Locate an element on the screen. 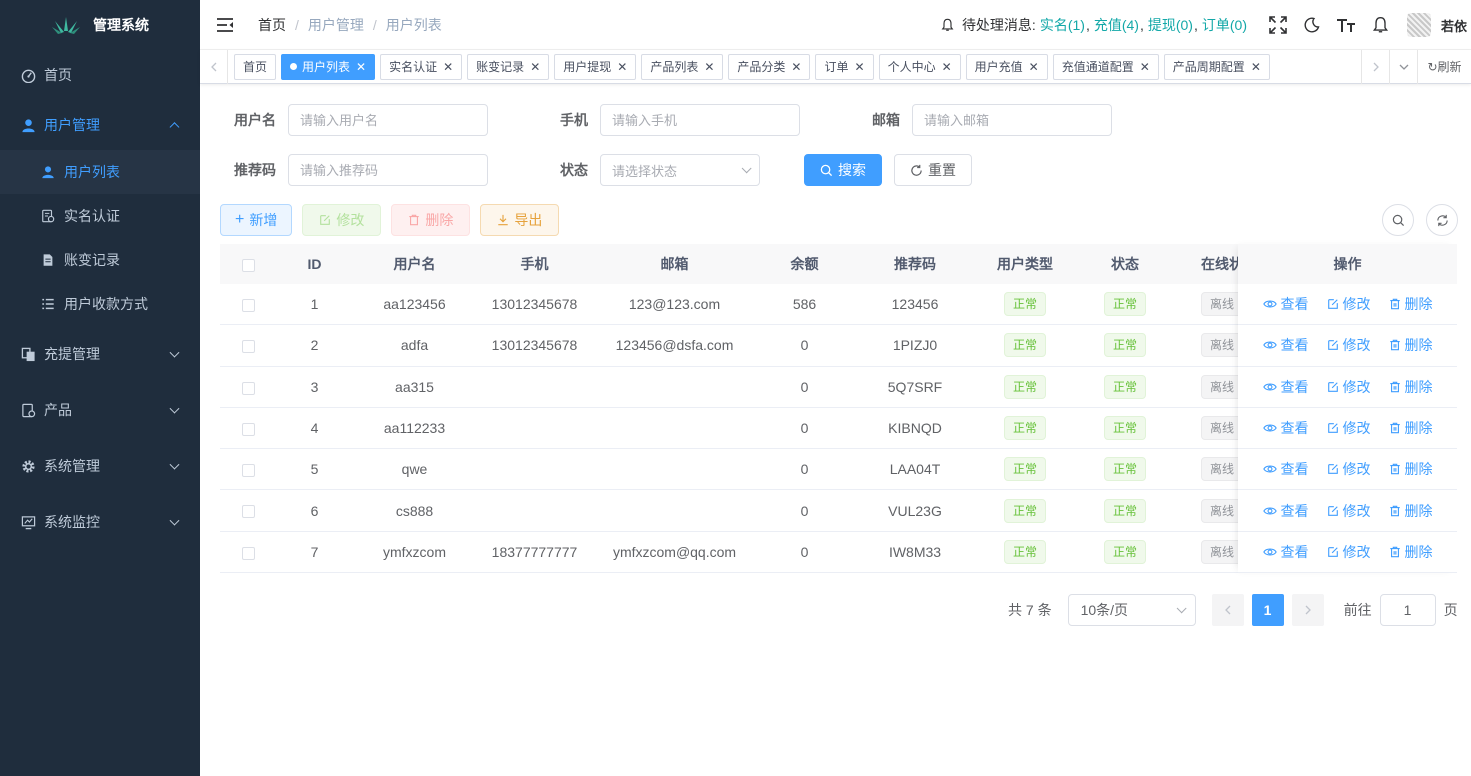 The image size is (1471, 776). menu-ledger: 账变记录 is located at coordinates (100, 260).